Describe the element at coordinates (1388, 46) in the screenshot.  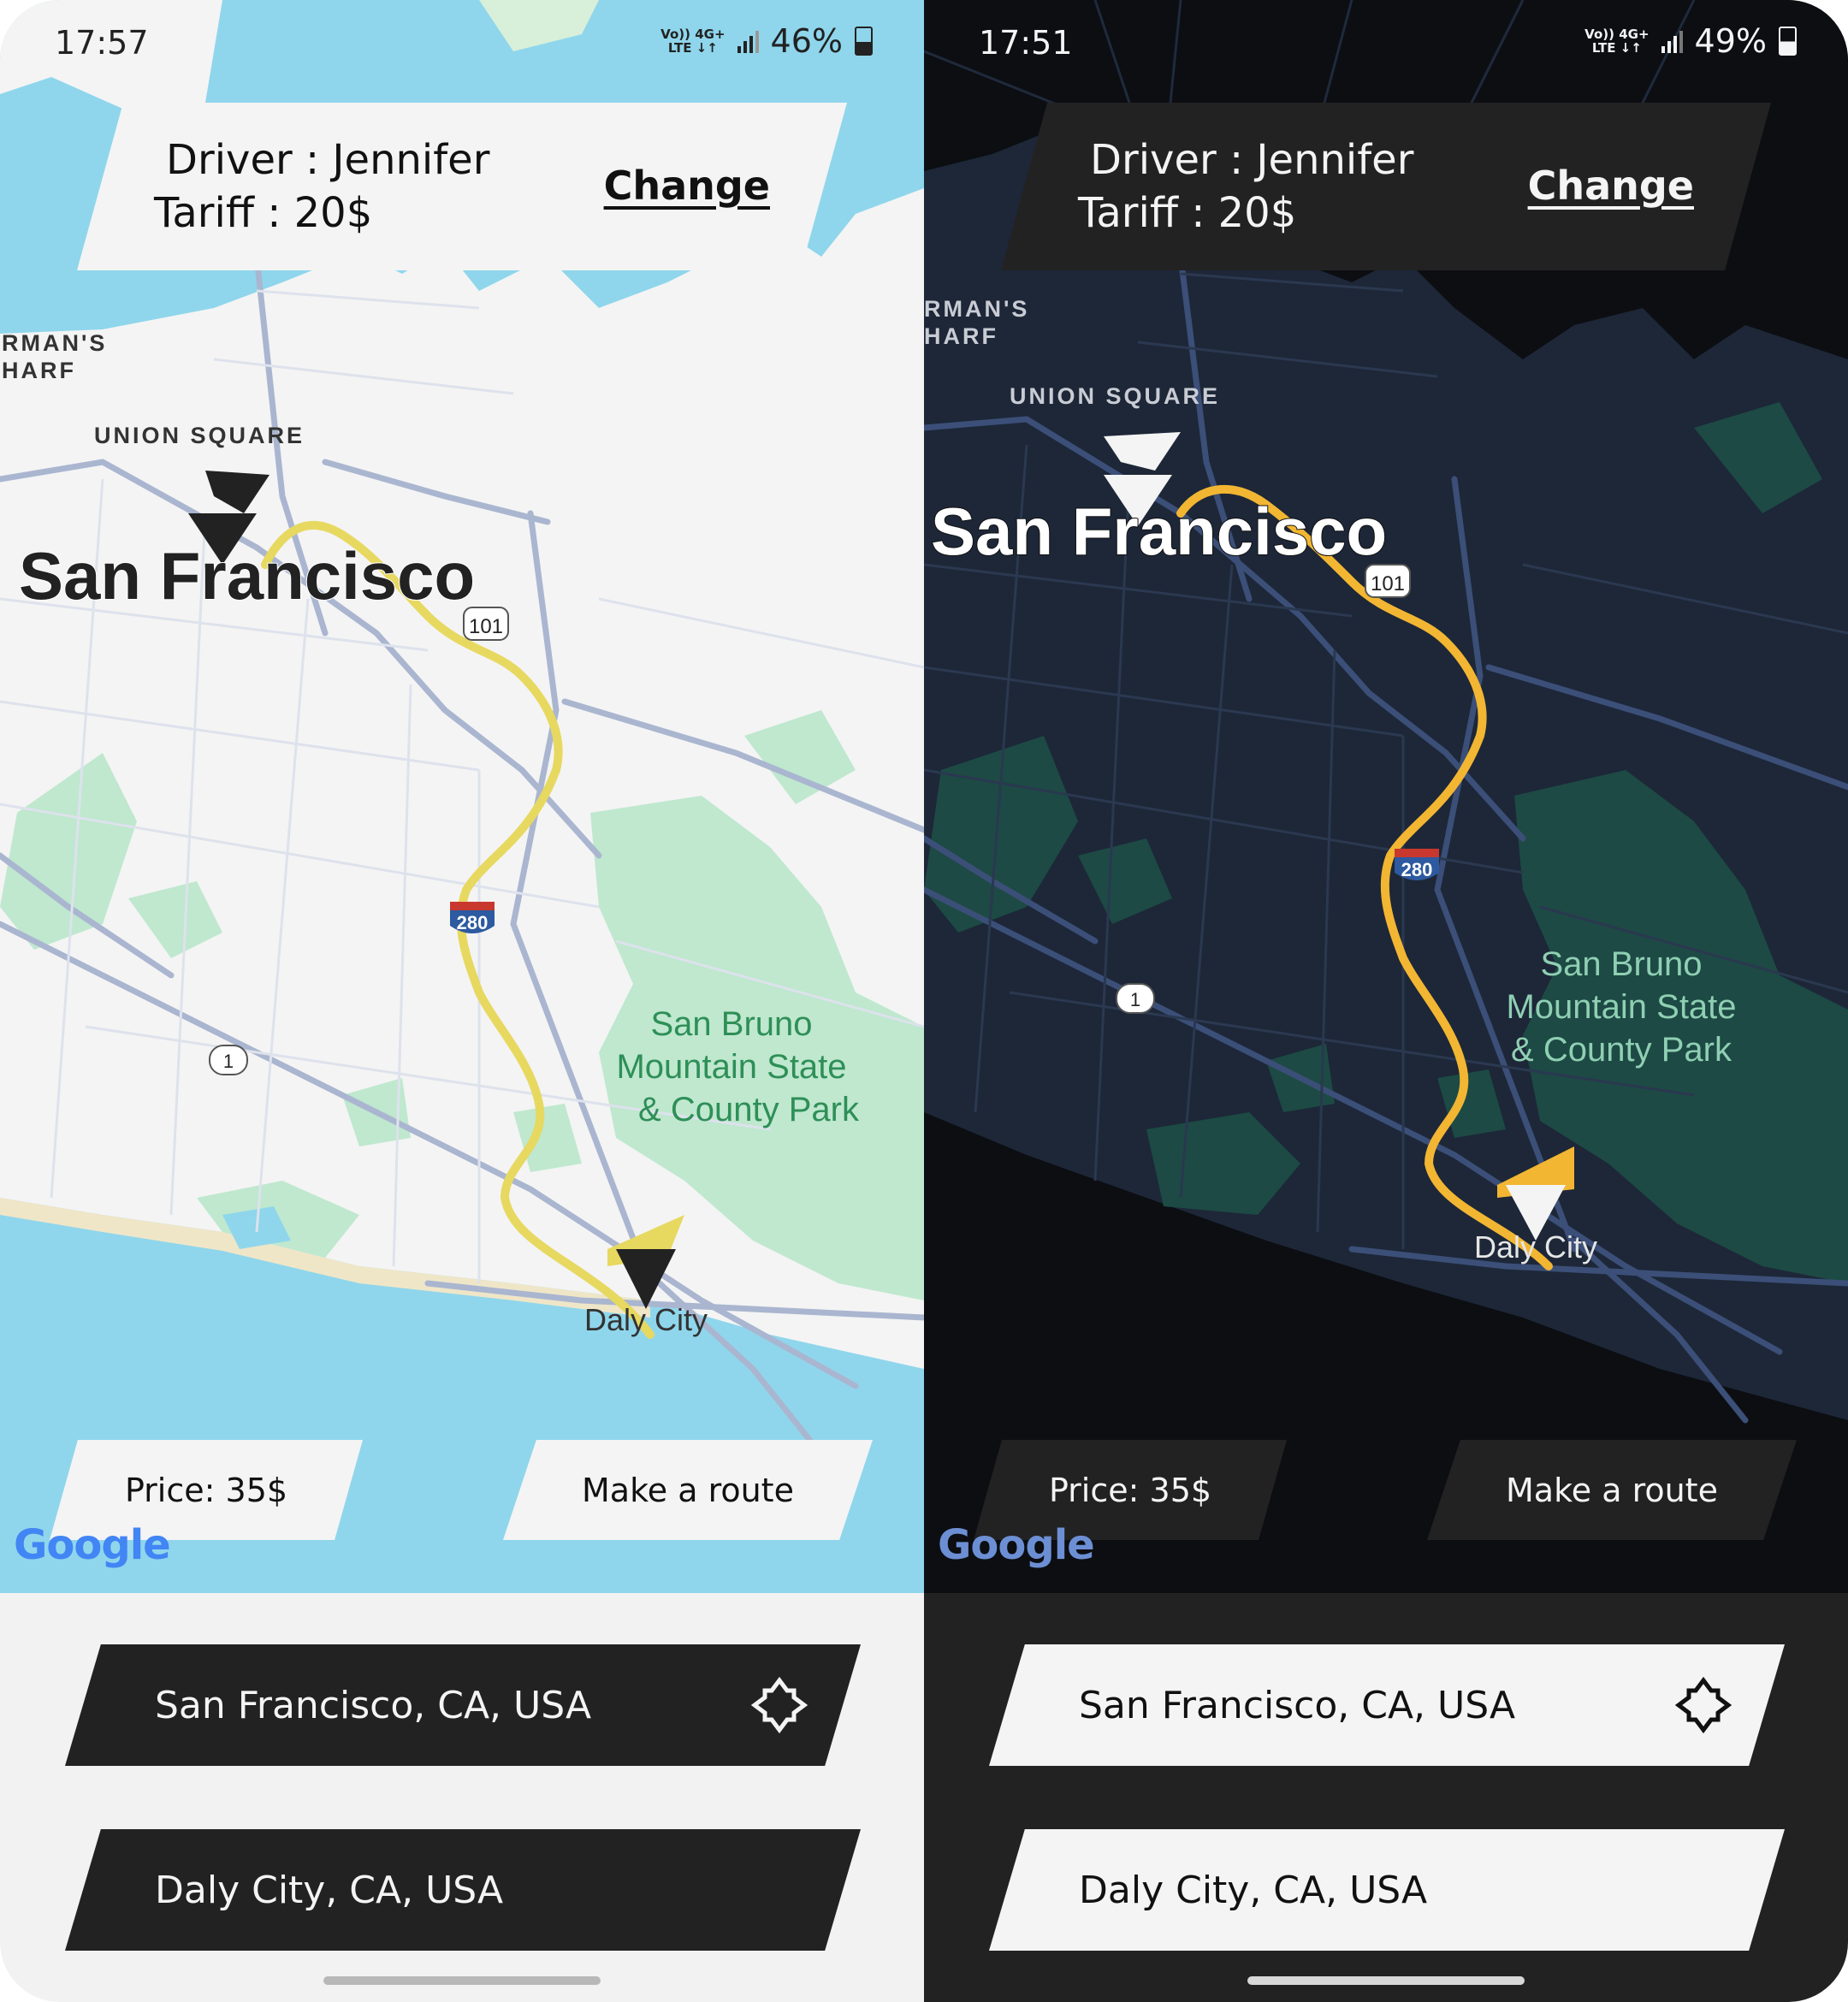
I see `status-bar: 17:51 Vo)) 4G+ LTE ↓↑ 49%` at that location.